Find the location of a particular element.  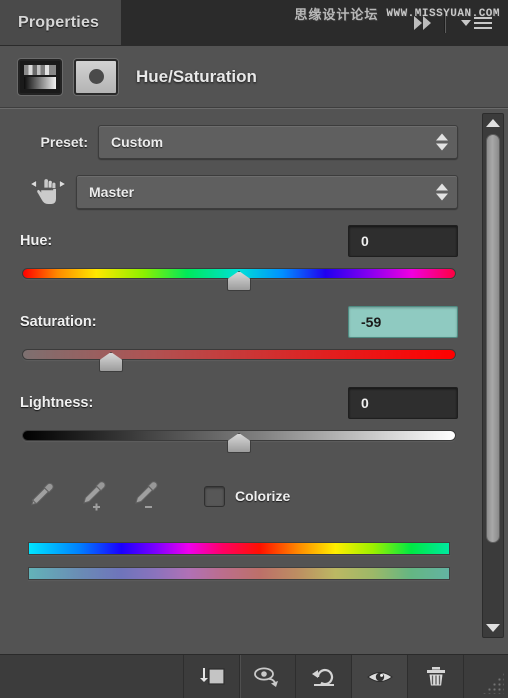

double-chevron-right-icon is located at coordinates (422, 22).